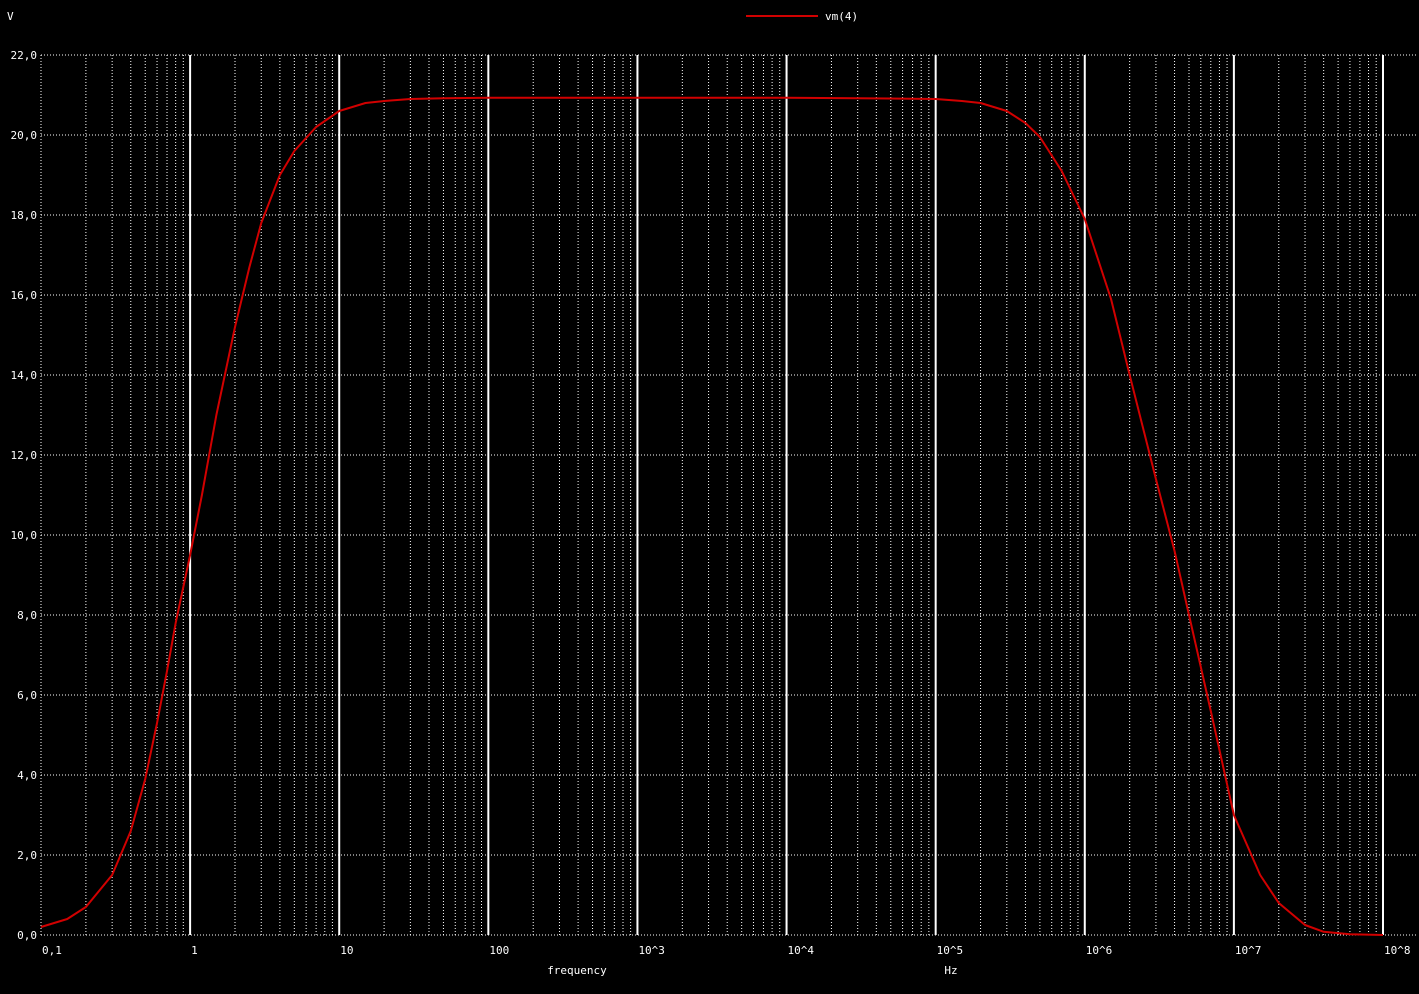  Describe the element at coordinates (27, 855) in the screenshot. I see `y-tick-label: 2,0` at that location.